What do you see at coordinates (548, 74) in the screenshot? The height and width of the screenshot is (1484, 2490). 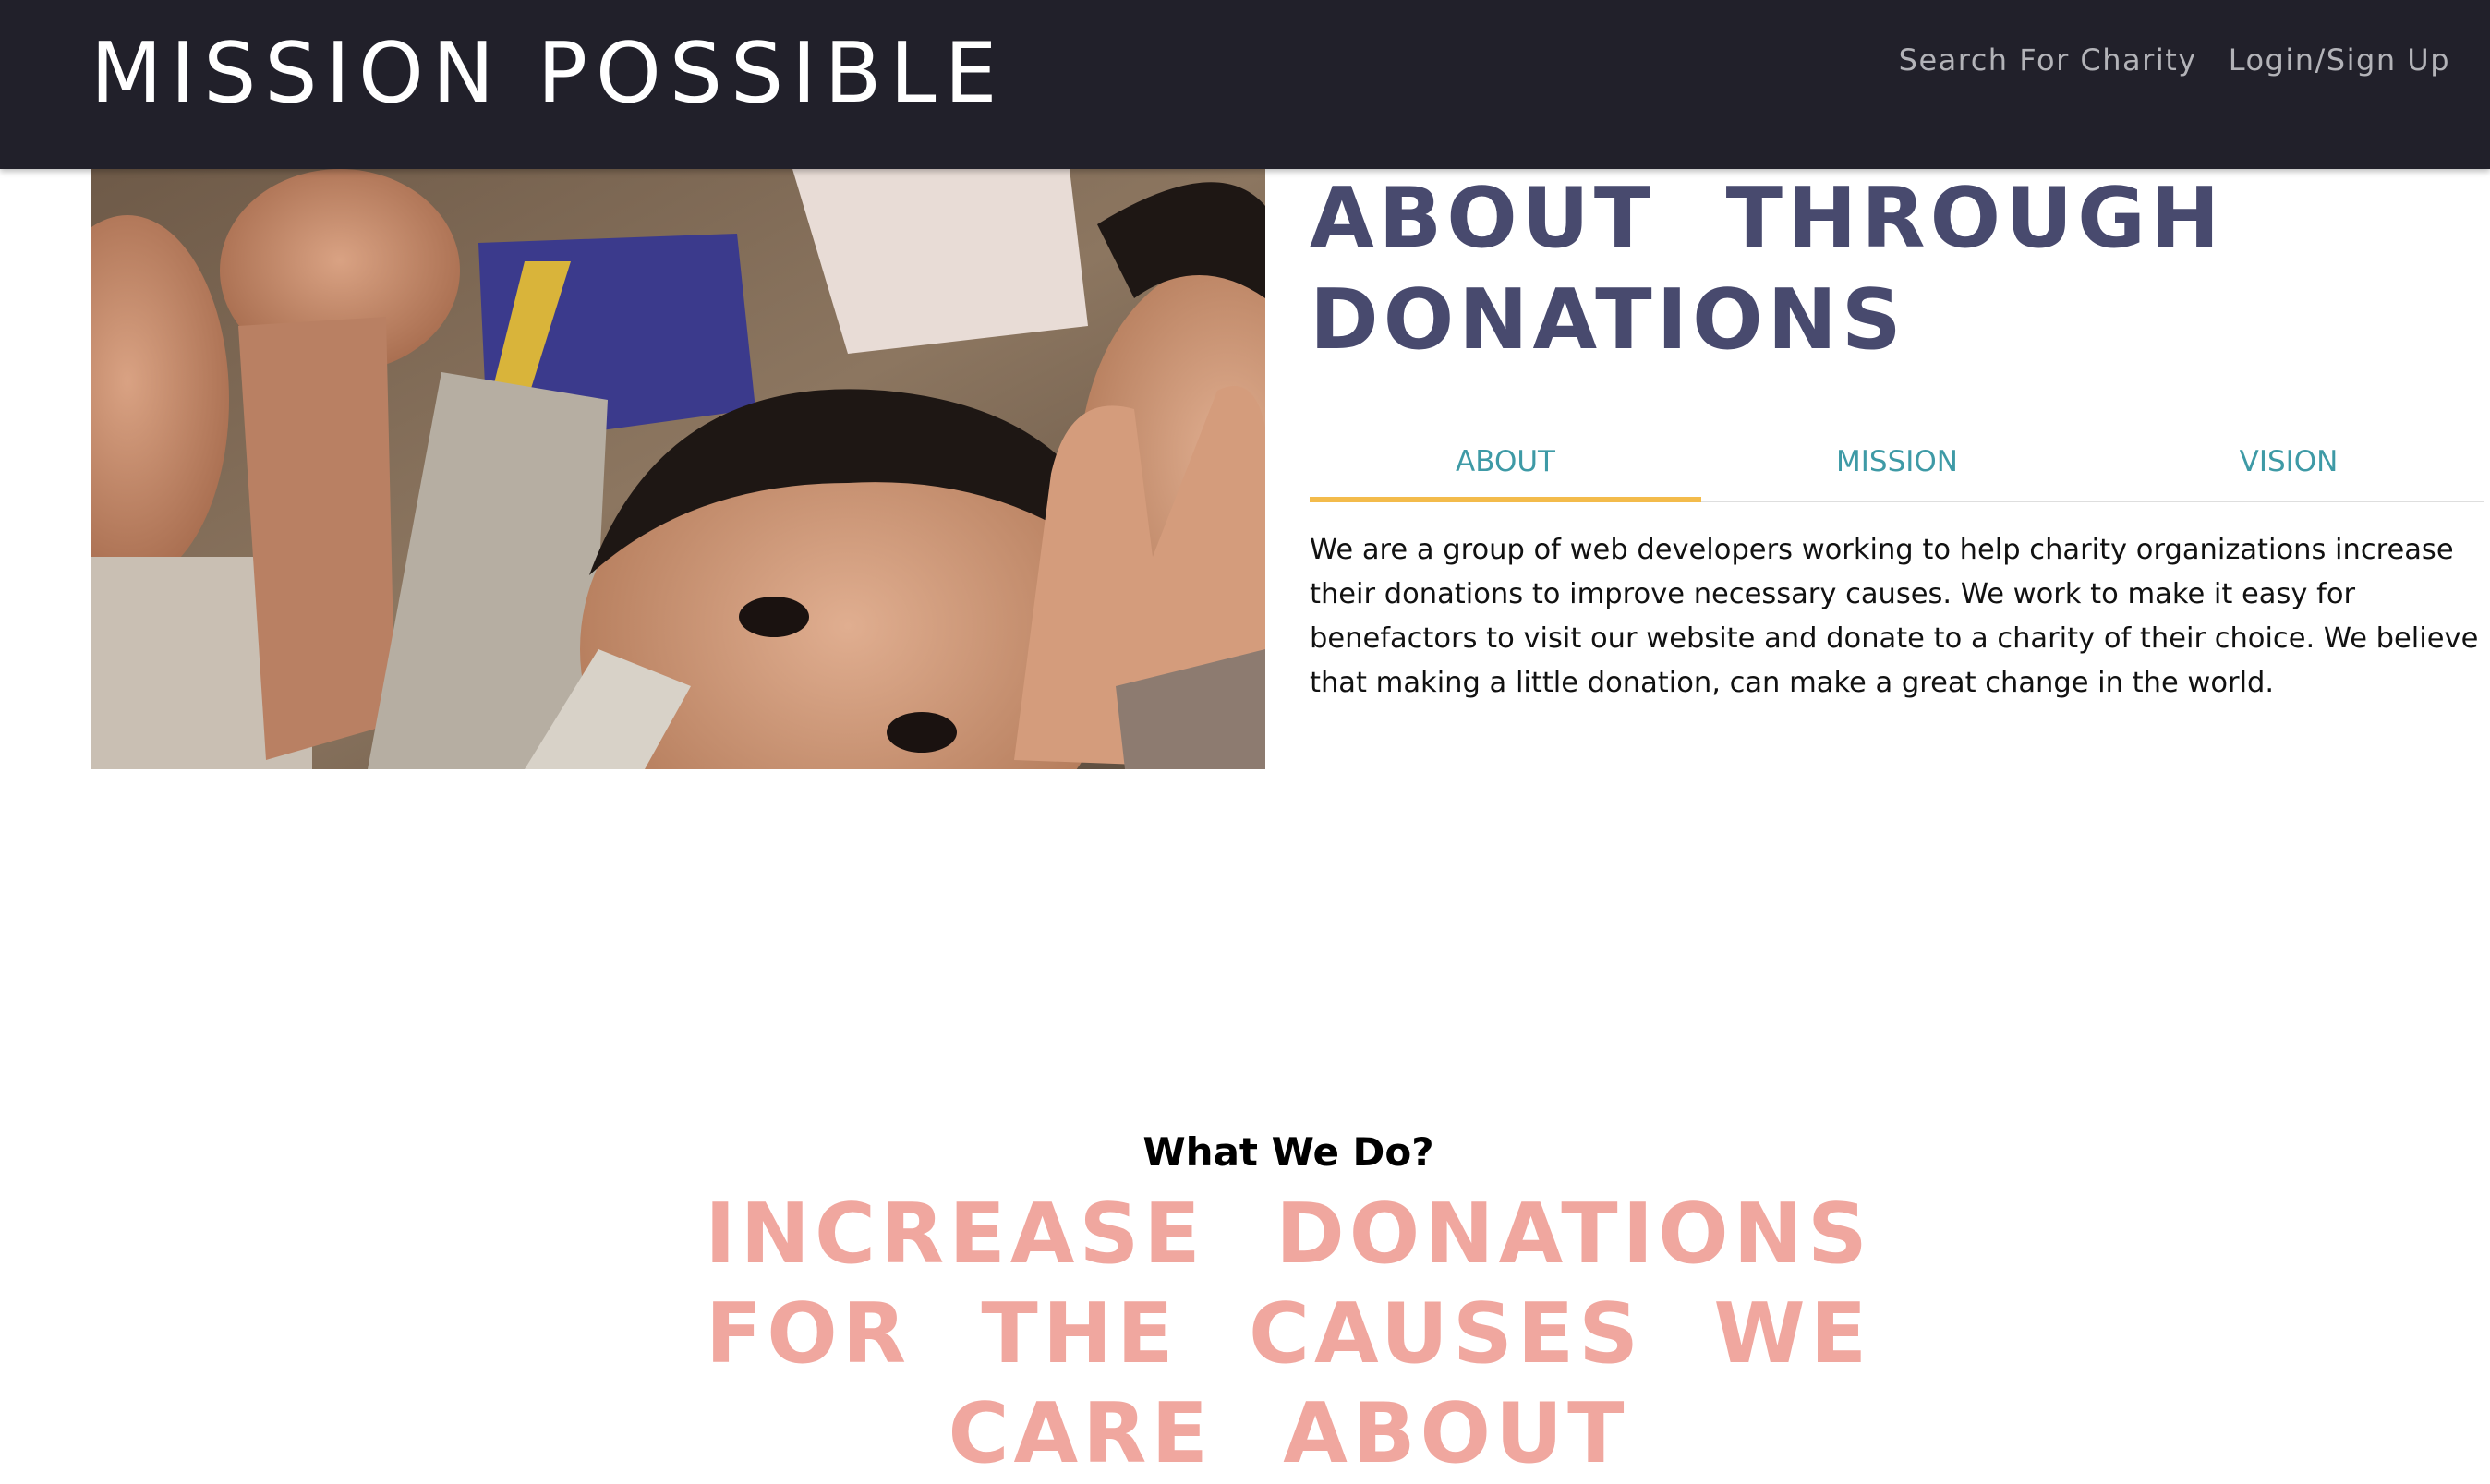 I see `brand-logo: MISSION POSSIBLE` at bounding box center [548, 74].